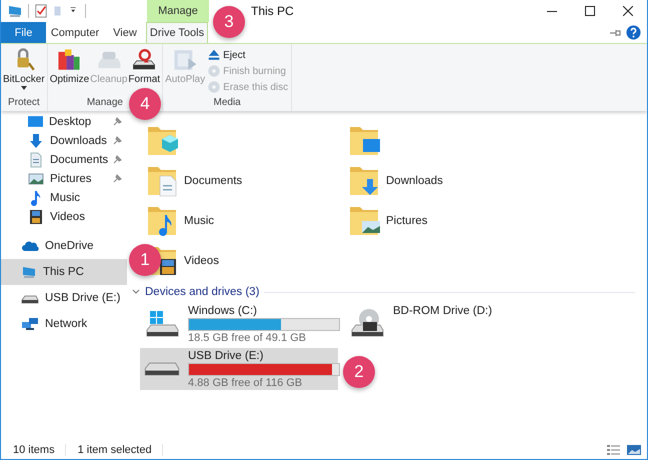 This screenshot has width=648, height=460. Describe the element at coordinates (41, 11) in the screenshot. I see `checklist-icon` at that location.